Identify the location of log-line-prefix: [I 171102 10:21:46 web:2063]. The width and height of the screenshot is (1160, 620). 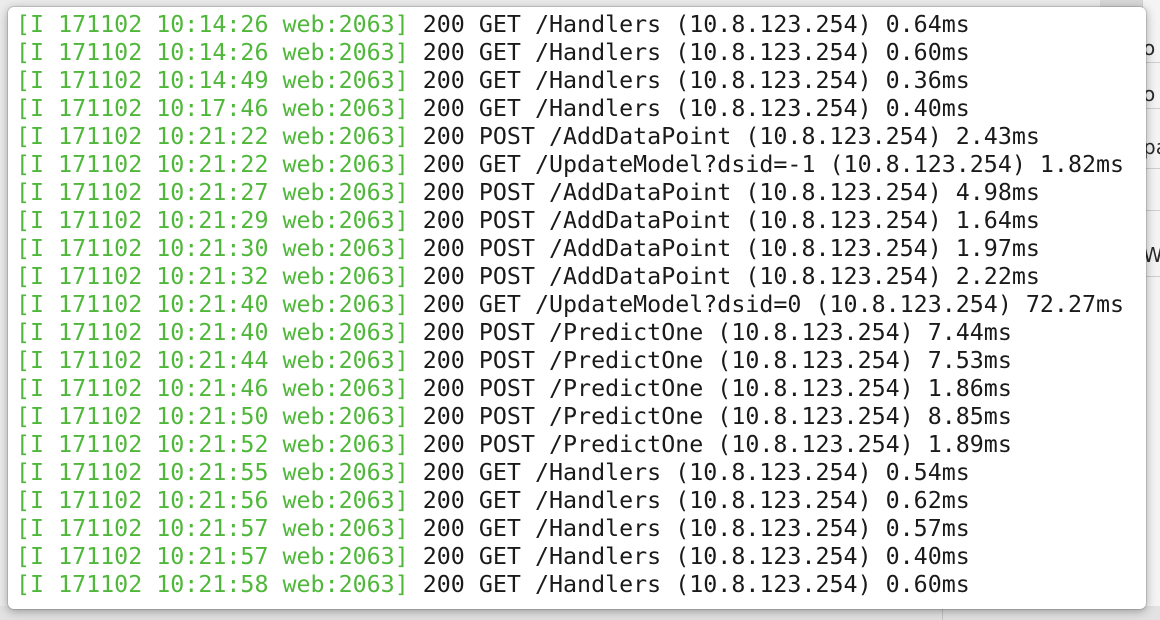
(212, 388).